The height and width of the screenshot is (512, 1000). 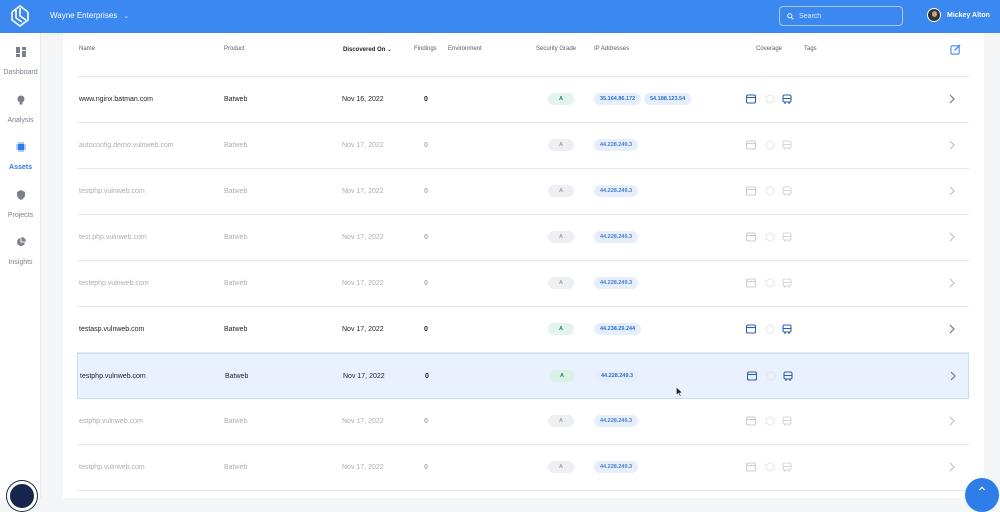 I want to click on column-header-discovered-label: Discovered On, so click(x=364, y=50).